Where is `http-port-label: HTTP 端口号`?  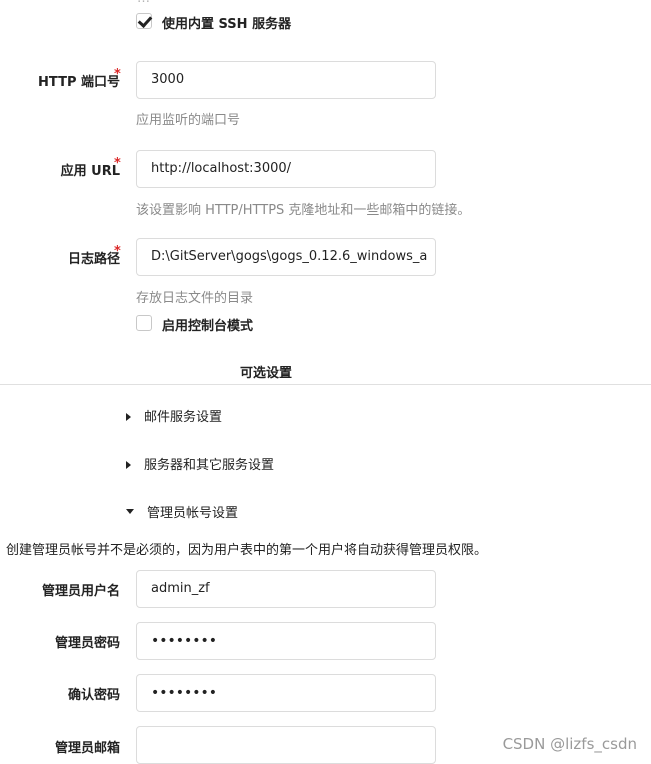 http-port-label: HTTP 端口号 is located at coordinates (79, 82).